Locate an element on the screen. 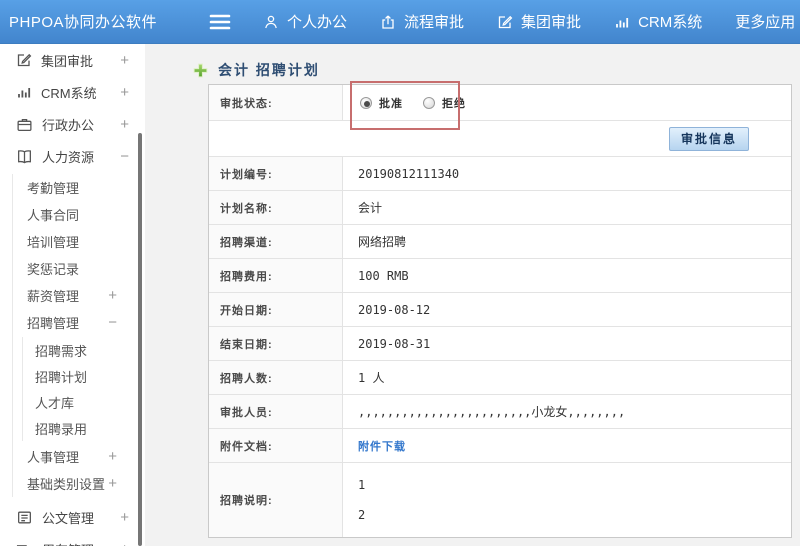 The width and height of the screenshot is (800, 546). sidebar-item-label: 培训管理 is located at coordinates (53, 242).